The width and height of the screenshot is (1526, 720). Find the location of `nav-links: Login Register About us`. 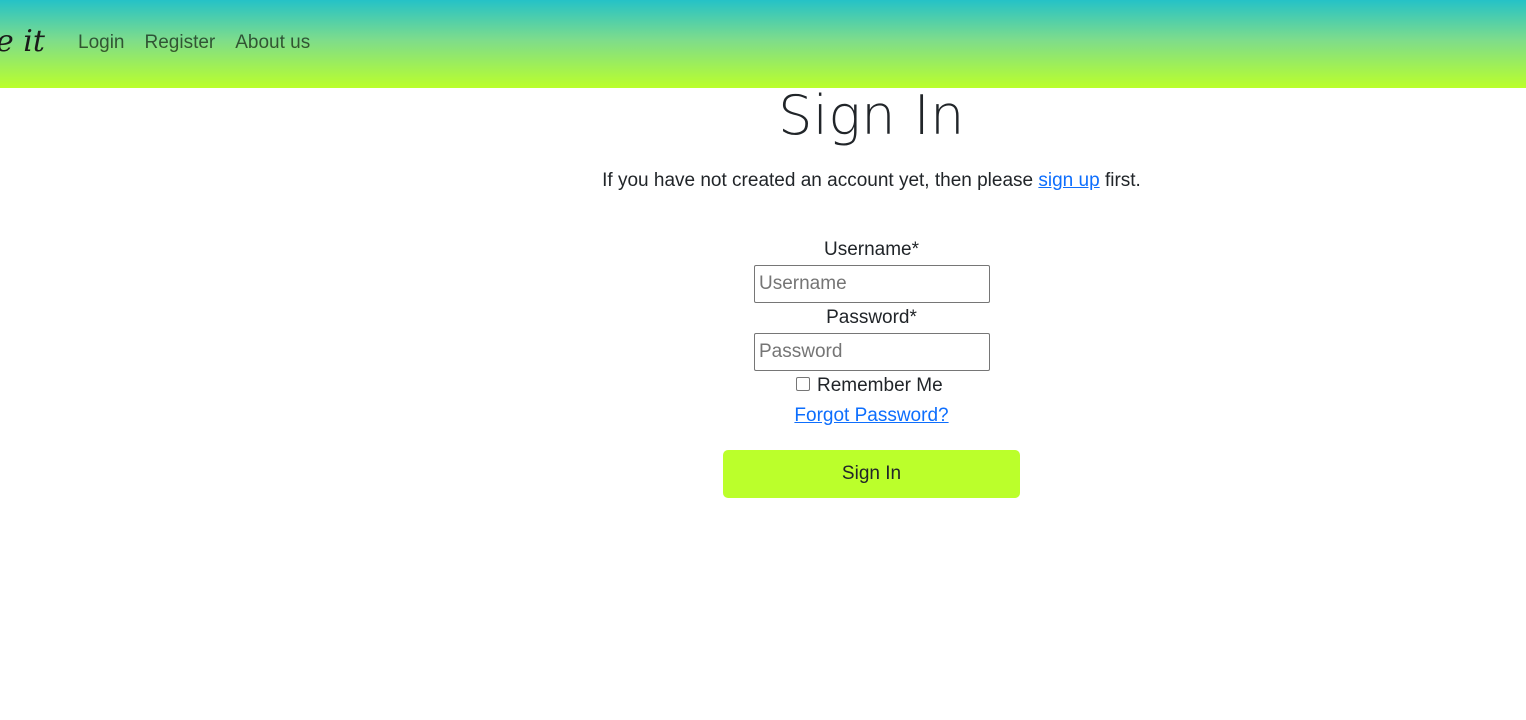

nav-links: Login Register About us is located at coordinates (194, 43).